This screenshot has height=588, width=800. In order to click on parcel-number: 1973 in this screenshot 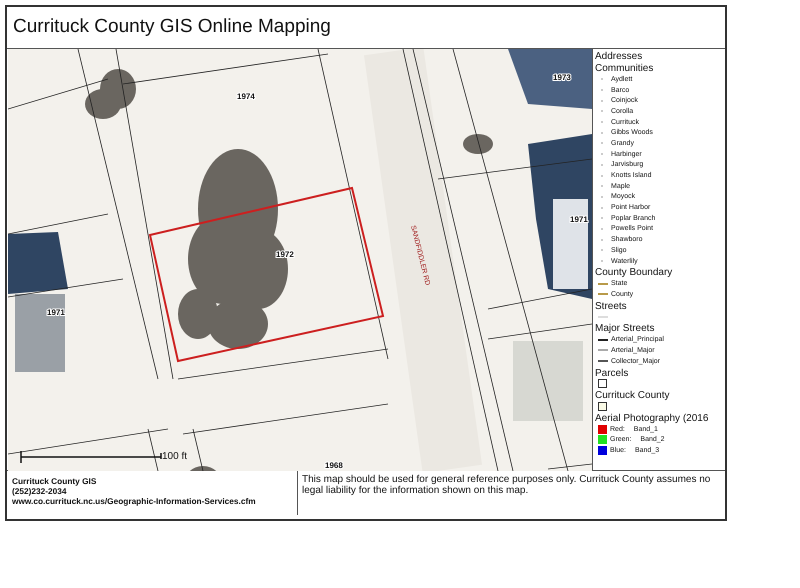, I will do `click(562, 77)`.